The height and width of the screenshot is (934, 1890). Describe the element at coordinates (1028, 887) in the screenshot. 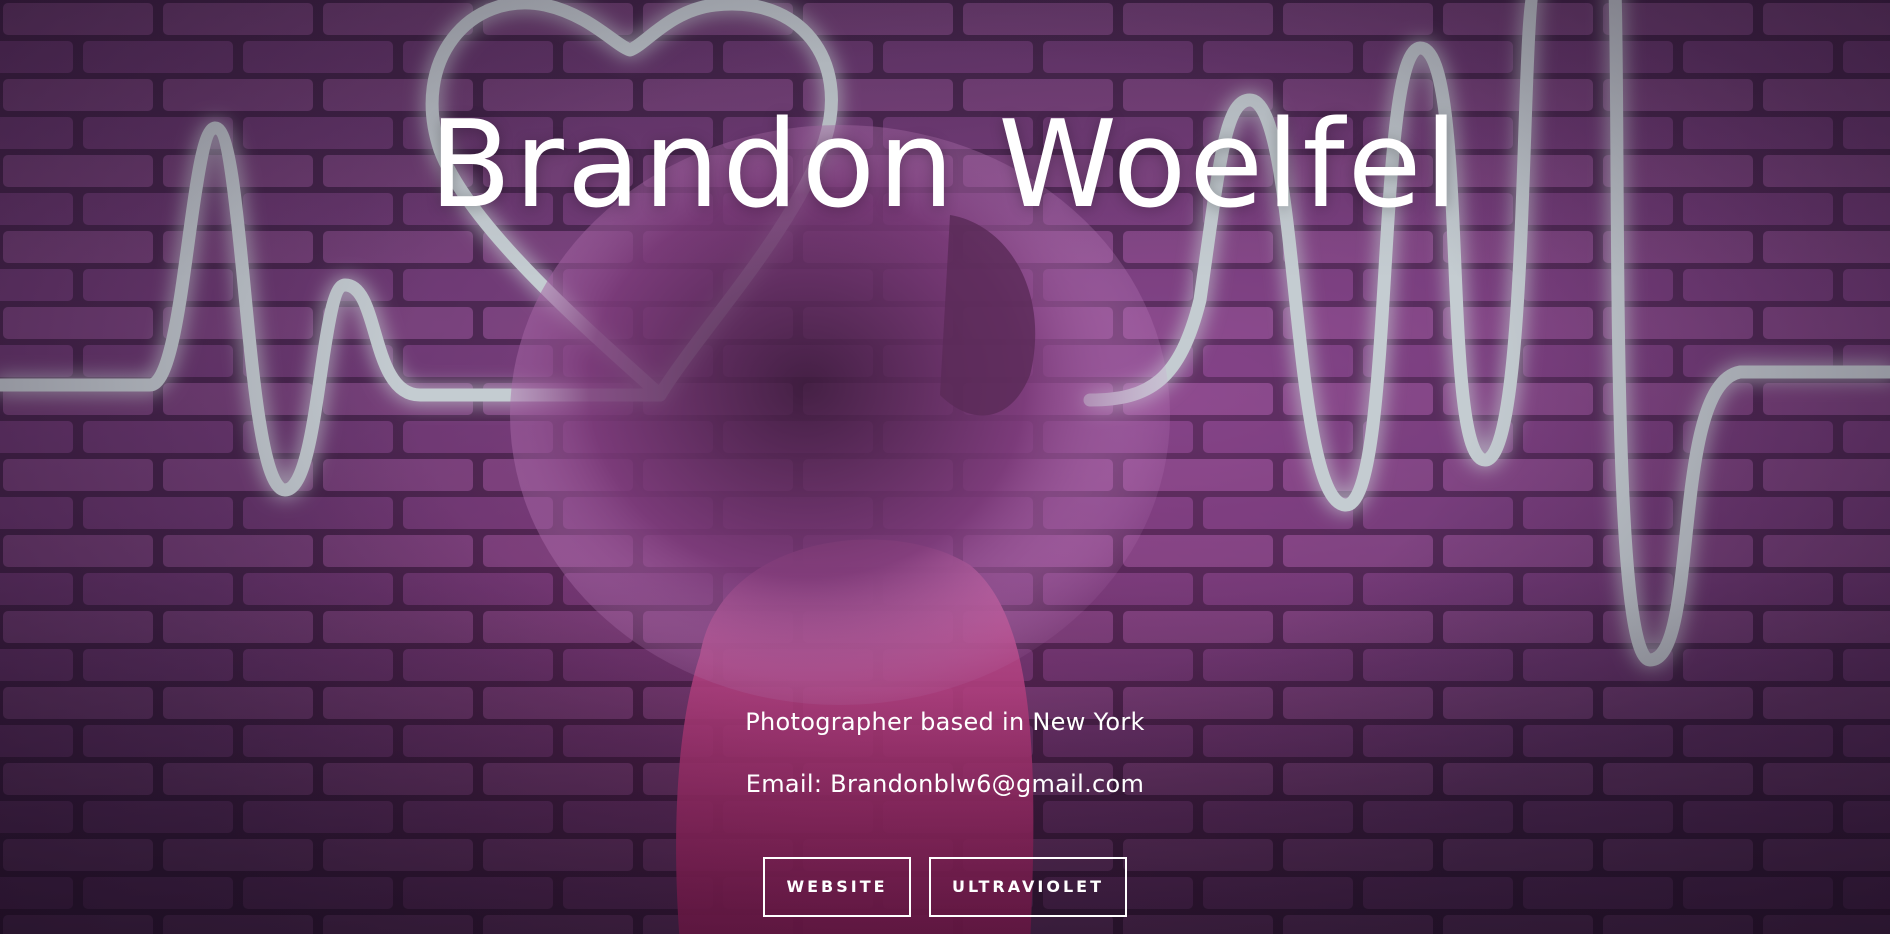

I see `ultraviolet-button: ULTRAVIOLET` at that location.